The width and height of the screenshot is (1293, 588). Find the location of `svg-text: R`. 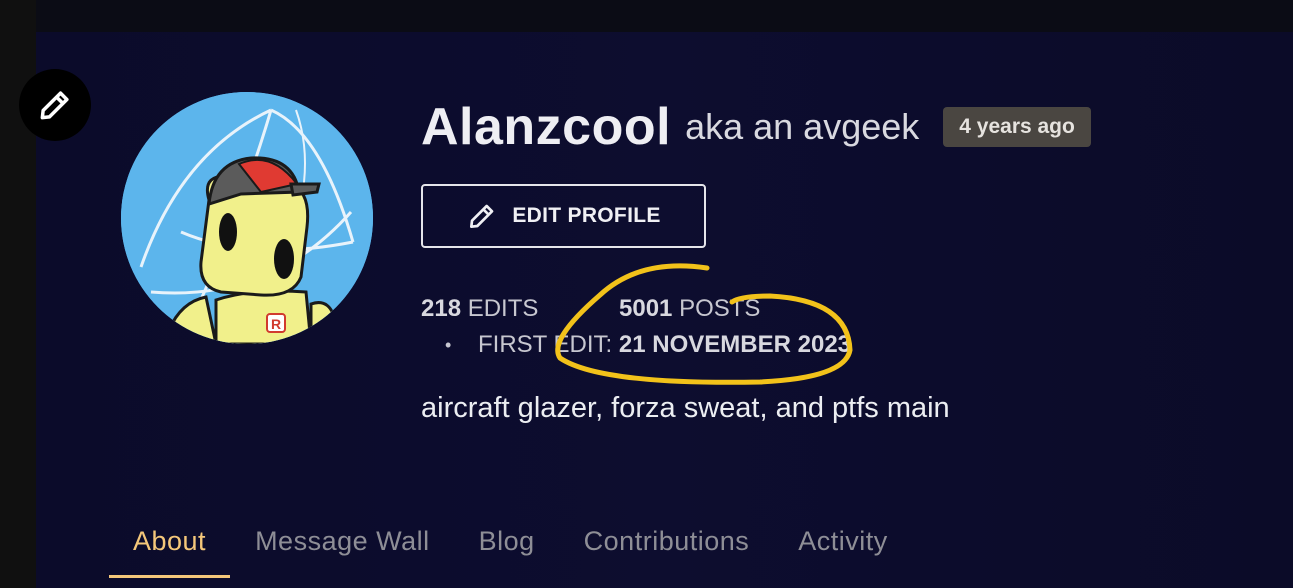

svg-text: R is located at coordinates (276, 324).